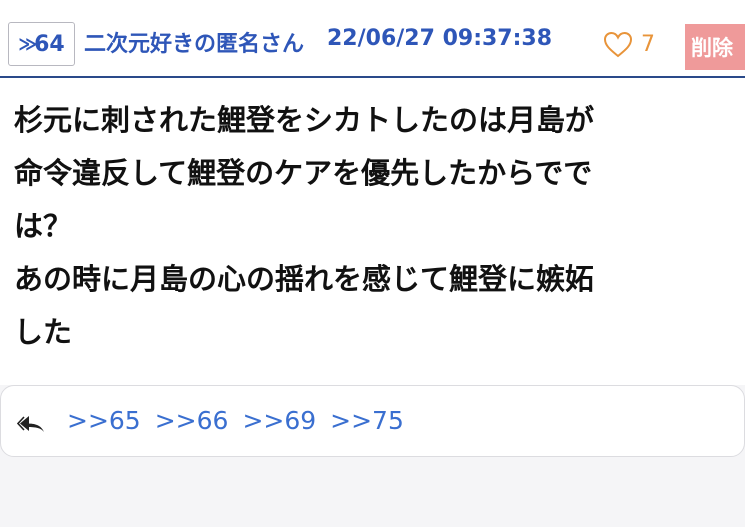 The width and height of the screenshot is (745, 527). Describe the element at coordinates (440, 38) in the screenshot. I see `post-timestamp: 22/06/27 09:37:38` at that location.